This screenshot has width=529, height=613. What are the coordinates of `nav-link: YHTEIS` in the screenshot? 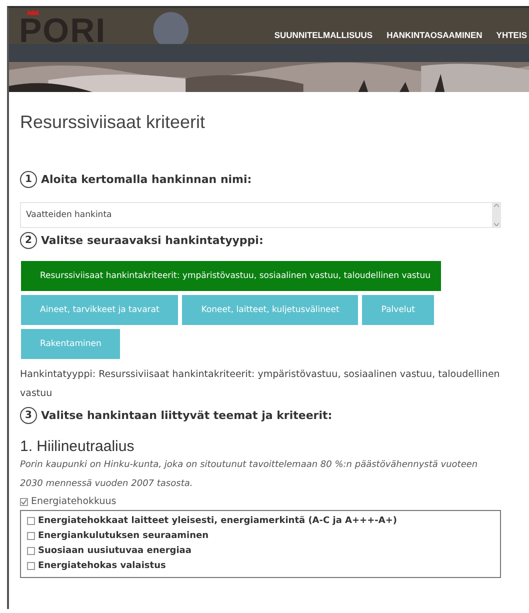 It's located at (511, 35).